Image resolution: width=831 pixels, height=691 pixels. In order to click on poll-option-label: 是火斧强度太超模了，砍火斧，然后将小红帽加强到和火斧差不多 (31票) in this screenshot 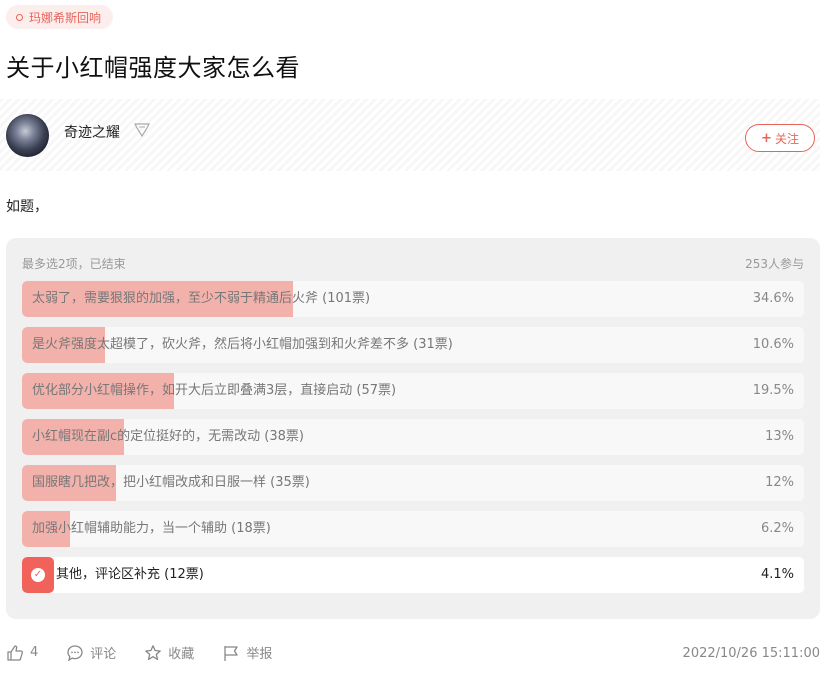, I will do `click(242, 344)`.